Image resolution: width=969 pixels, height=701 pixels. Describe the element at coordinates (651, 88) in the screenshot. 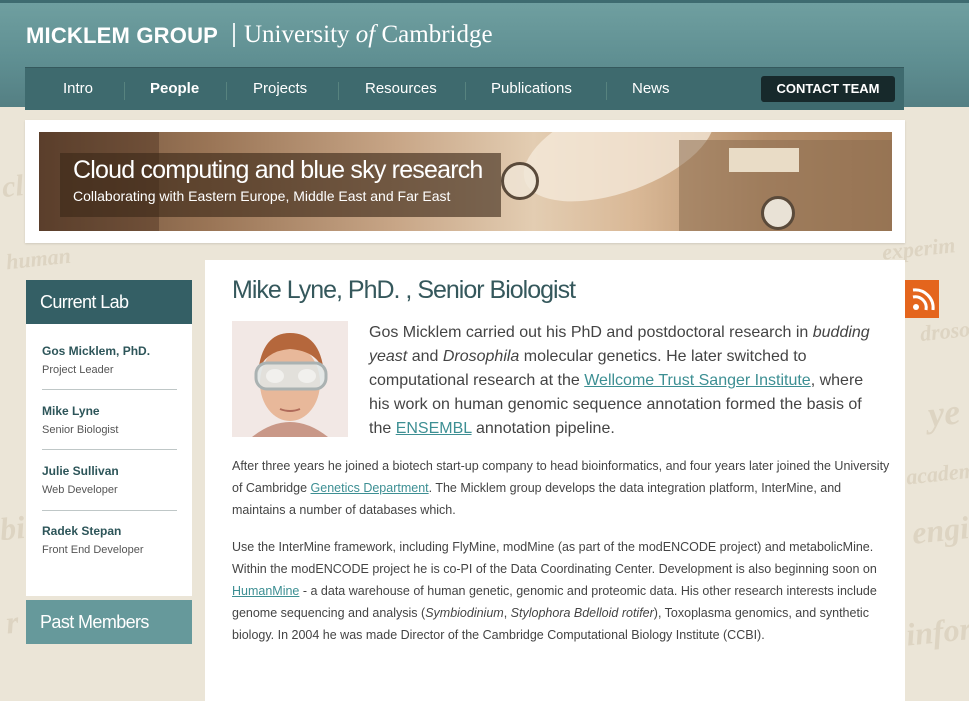

I see `nav-news: News` at that location.